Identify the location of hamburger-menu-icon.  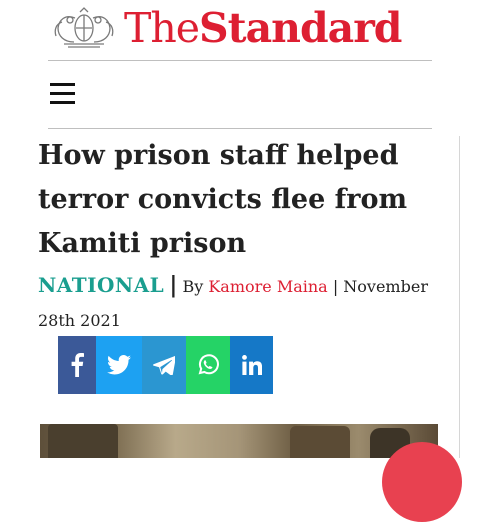
(63, 95).